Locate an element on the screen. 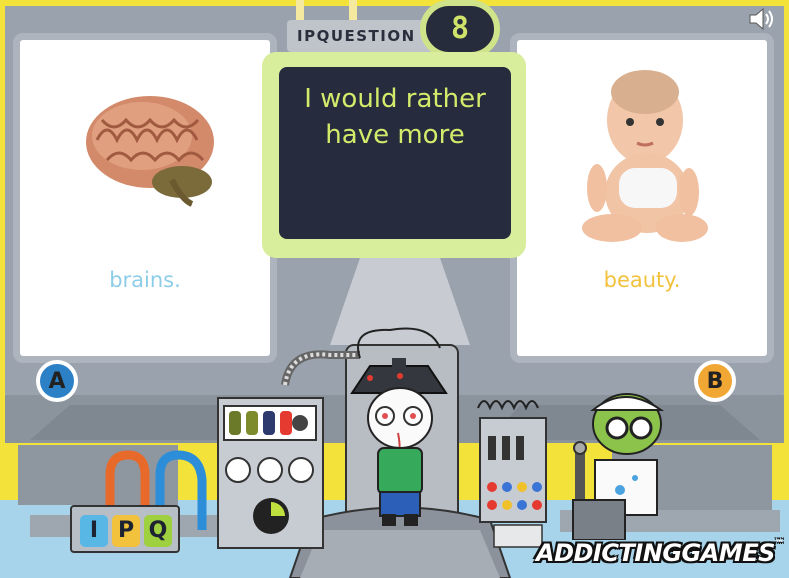 This screenshot has width=789, height=578. choice-b-button: B is located at coordinates (715, 381).